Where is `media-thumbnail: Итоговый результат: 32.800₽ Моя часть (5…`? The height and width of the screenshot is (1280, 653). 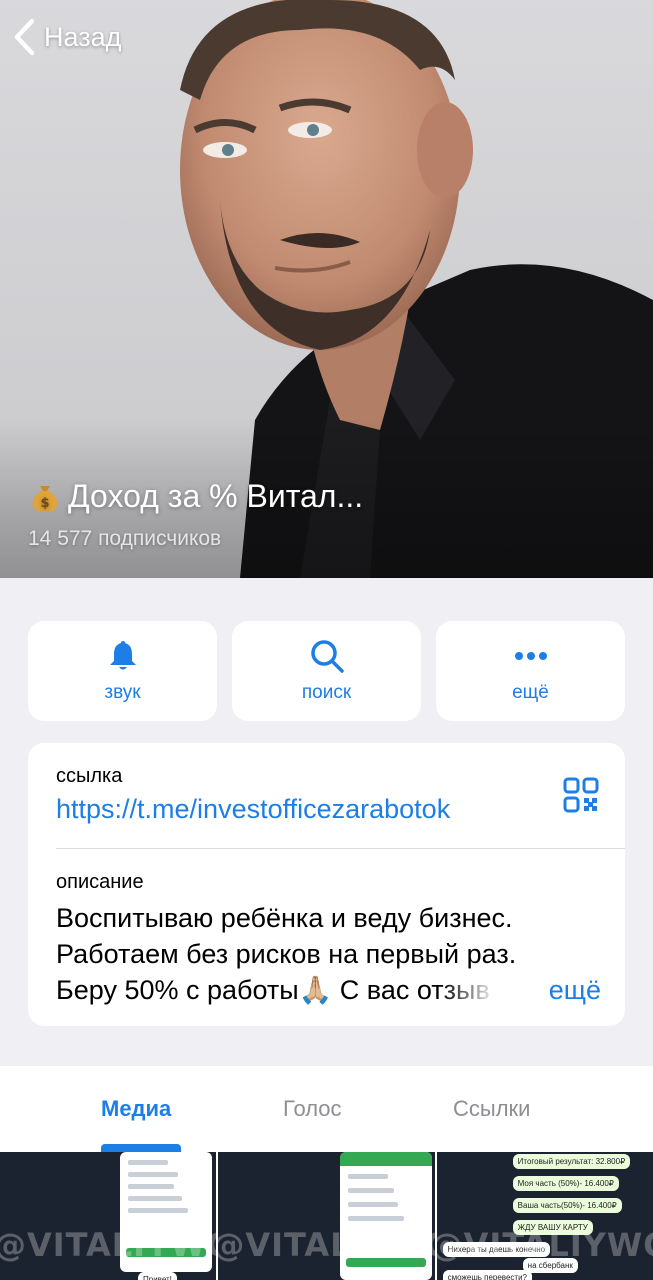
media-thumbnail: Итоговый результат: 32.800₽ Моя часть (5… is located at coordinates (544, 1216).